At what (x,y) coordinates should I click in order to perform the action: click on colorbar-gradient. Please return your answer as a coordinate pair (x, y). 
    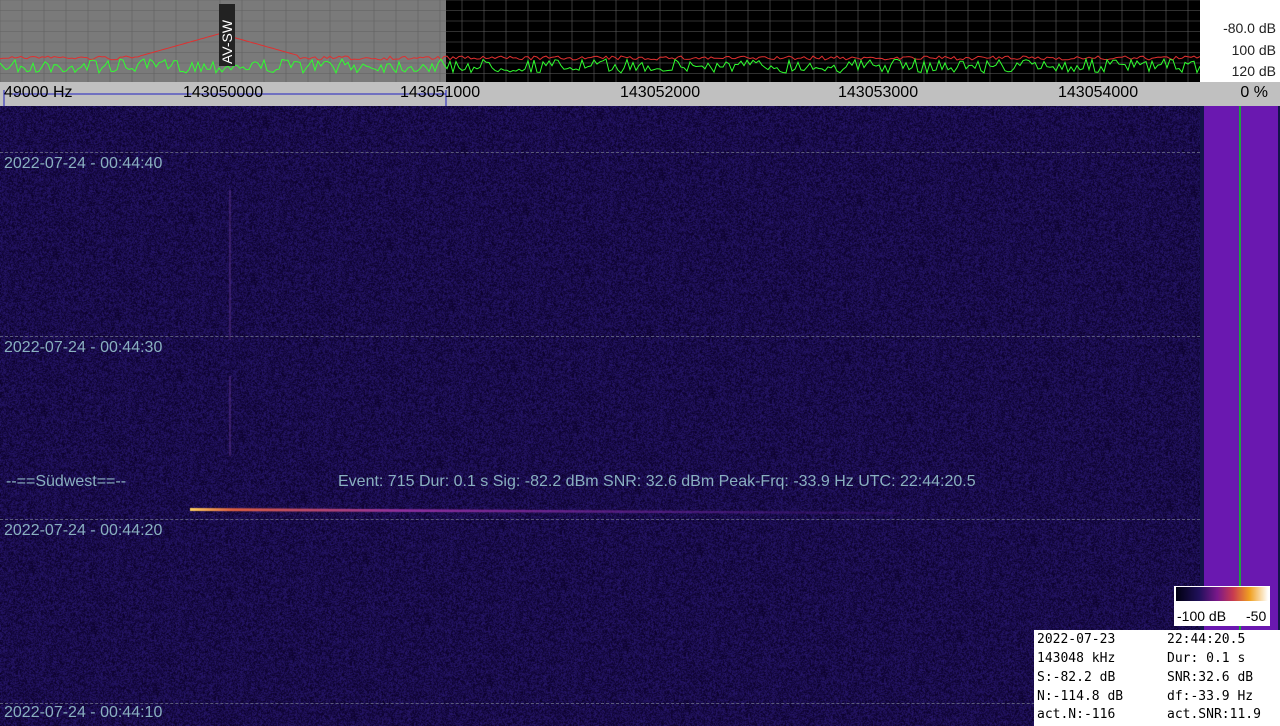
    Looking at the image, I should click on (1222, 594).